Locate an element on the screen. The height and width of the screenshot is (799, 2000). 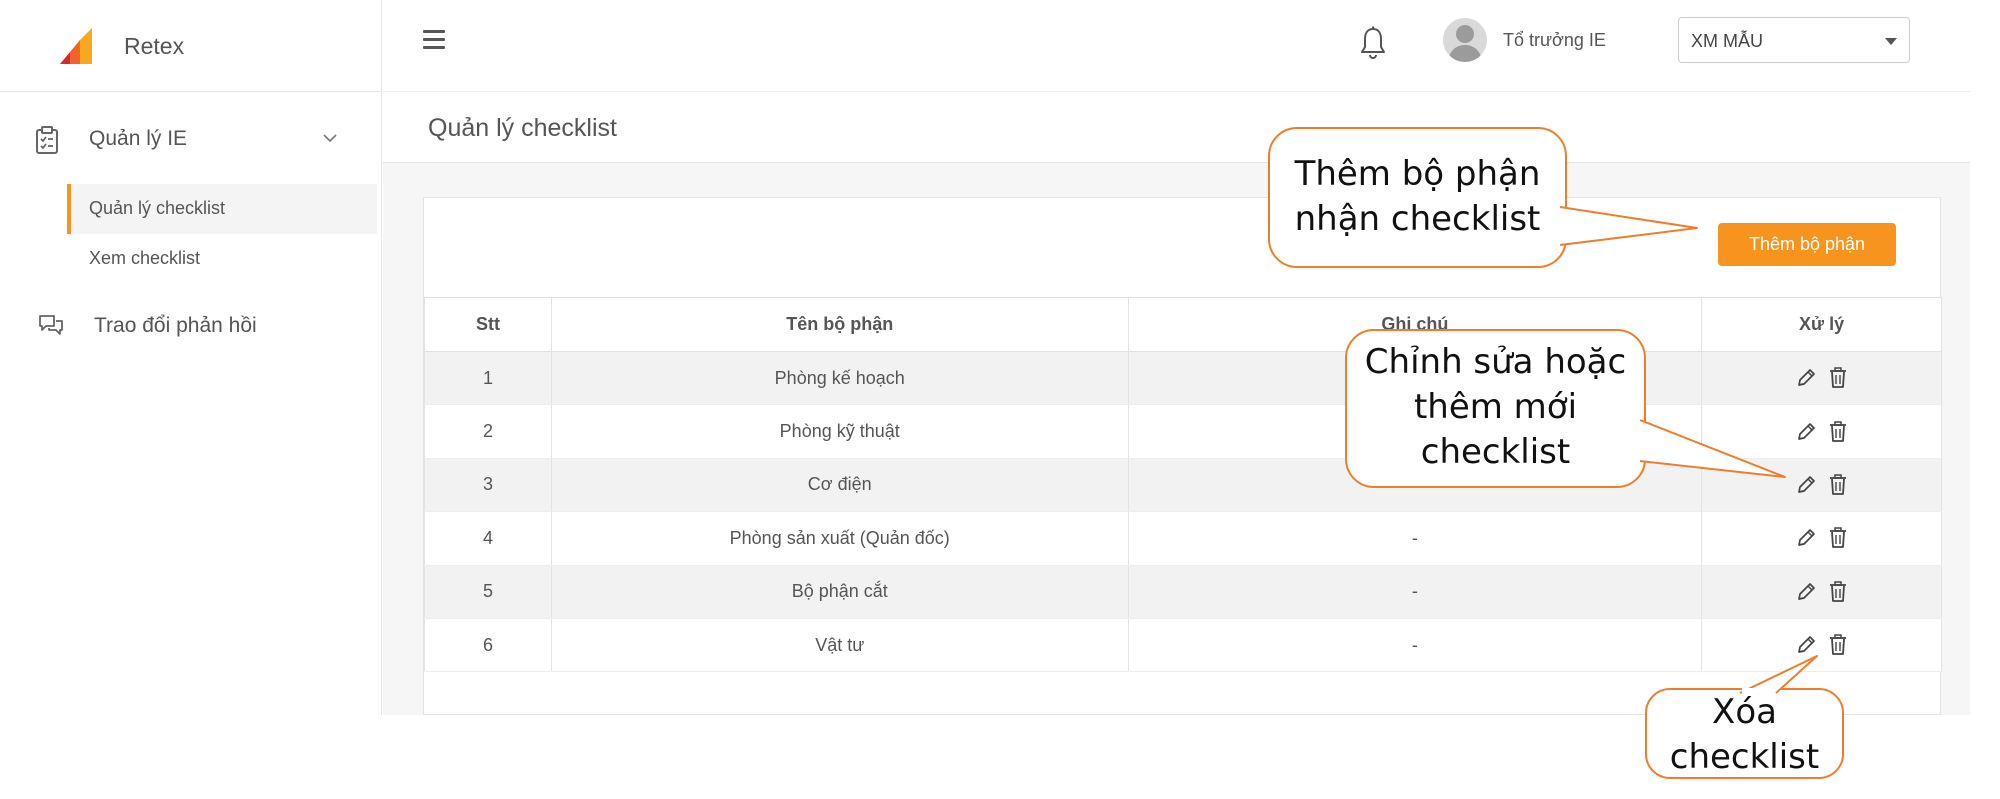
table-row: 2 Phòng kỹ thuật is located at coordinates (1183, 431).